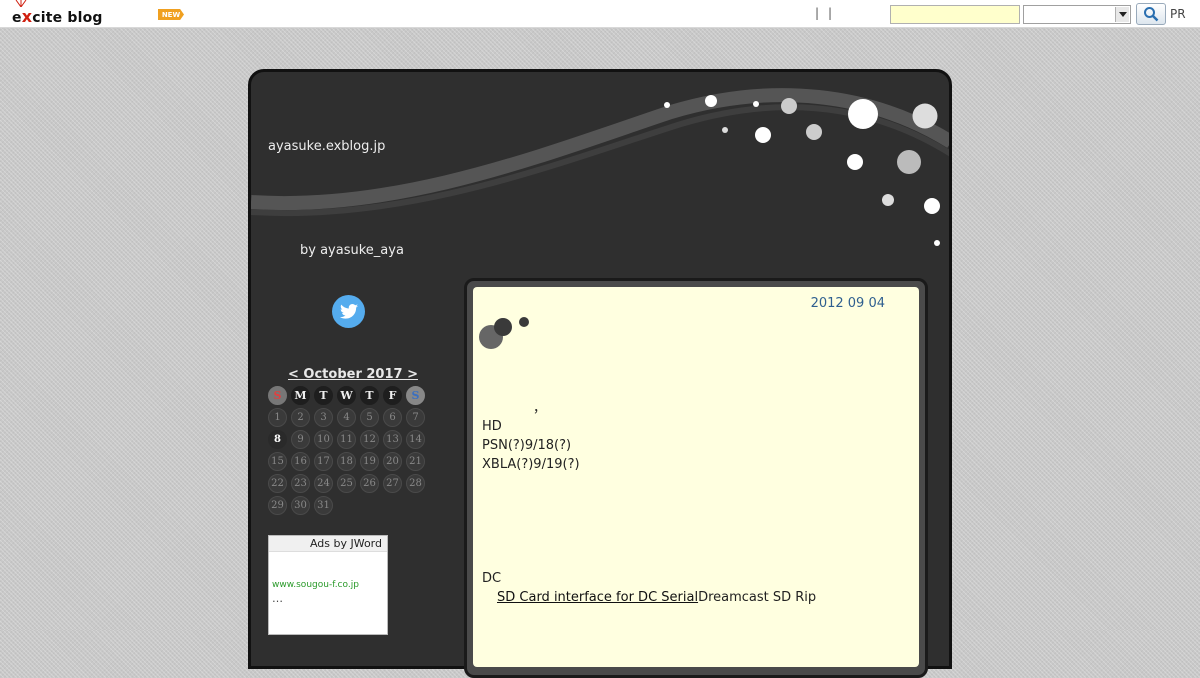 This screenshot has width=1200, height=678. I want to click on calendar-day: 12, so click(369, 439).